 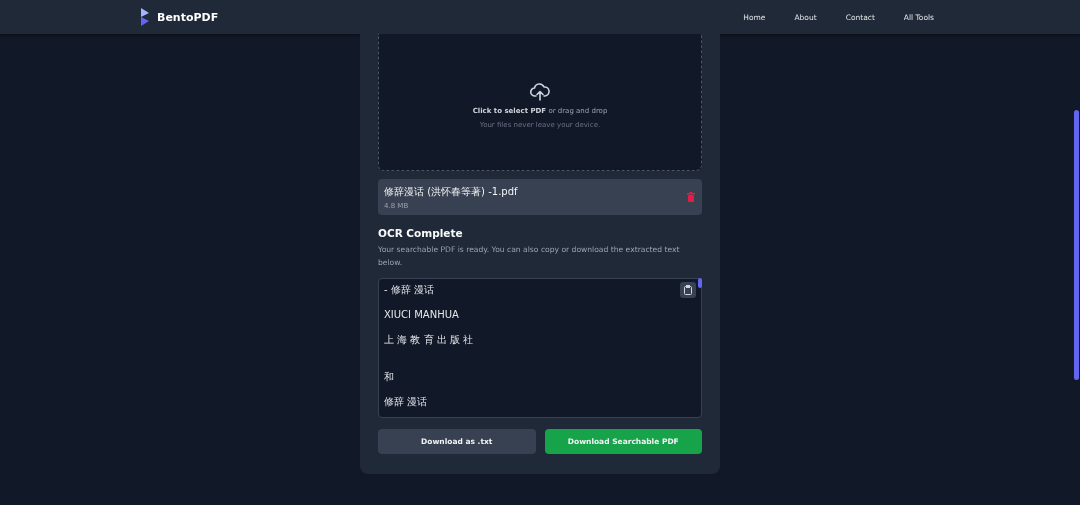 I want to click on logo-icon, so click(x=145, y=17).